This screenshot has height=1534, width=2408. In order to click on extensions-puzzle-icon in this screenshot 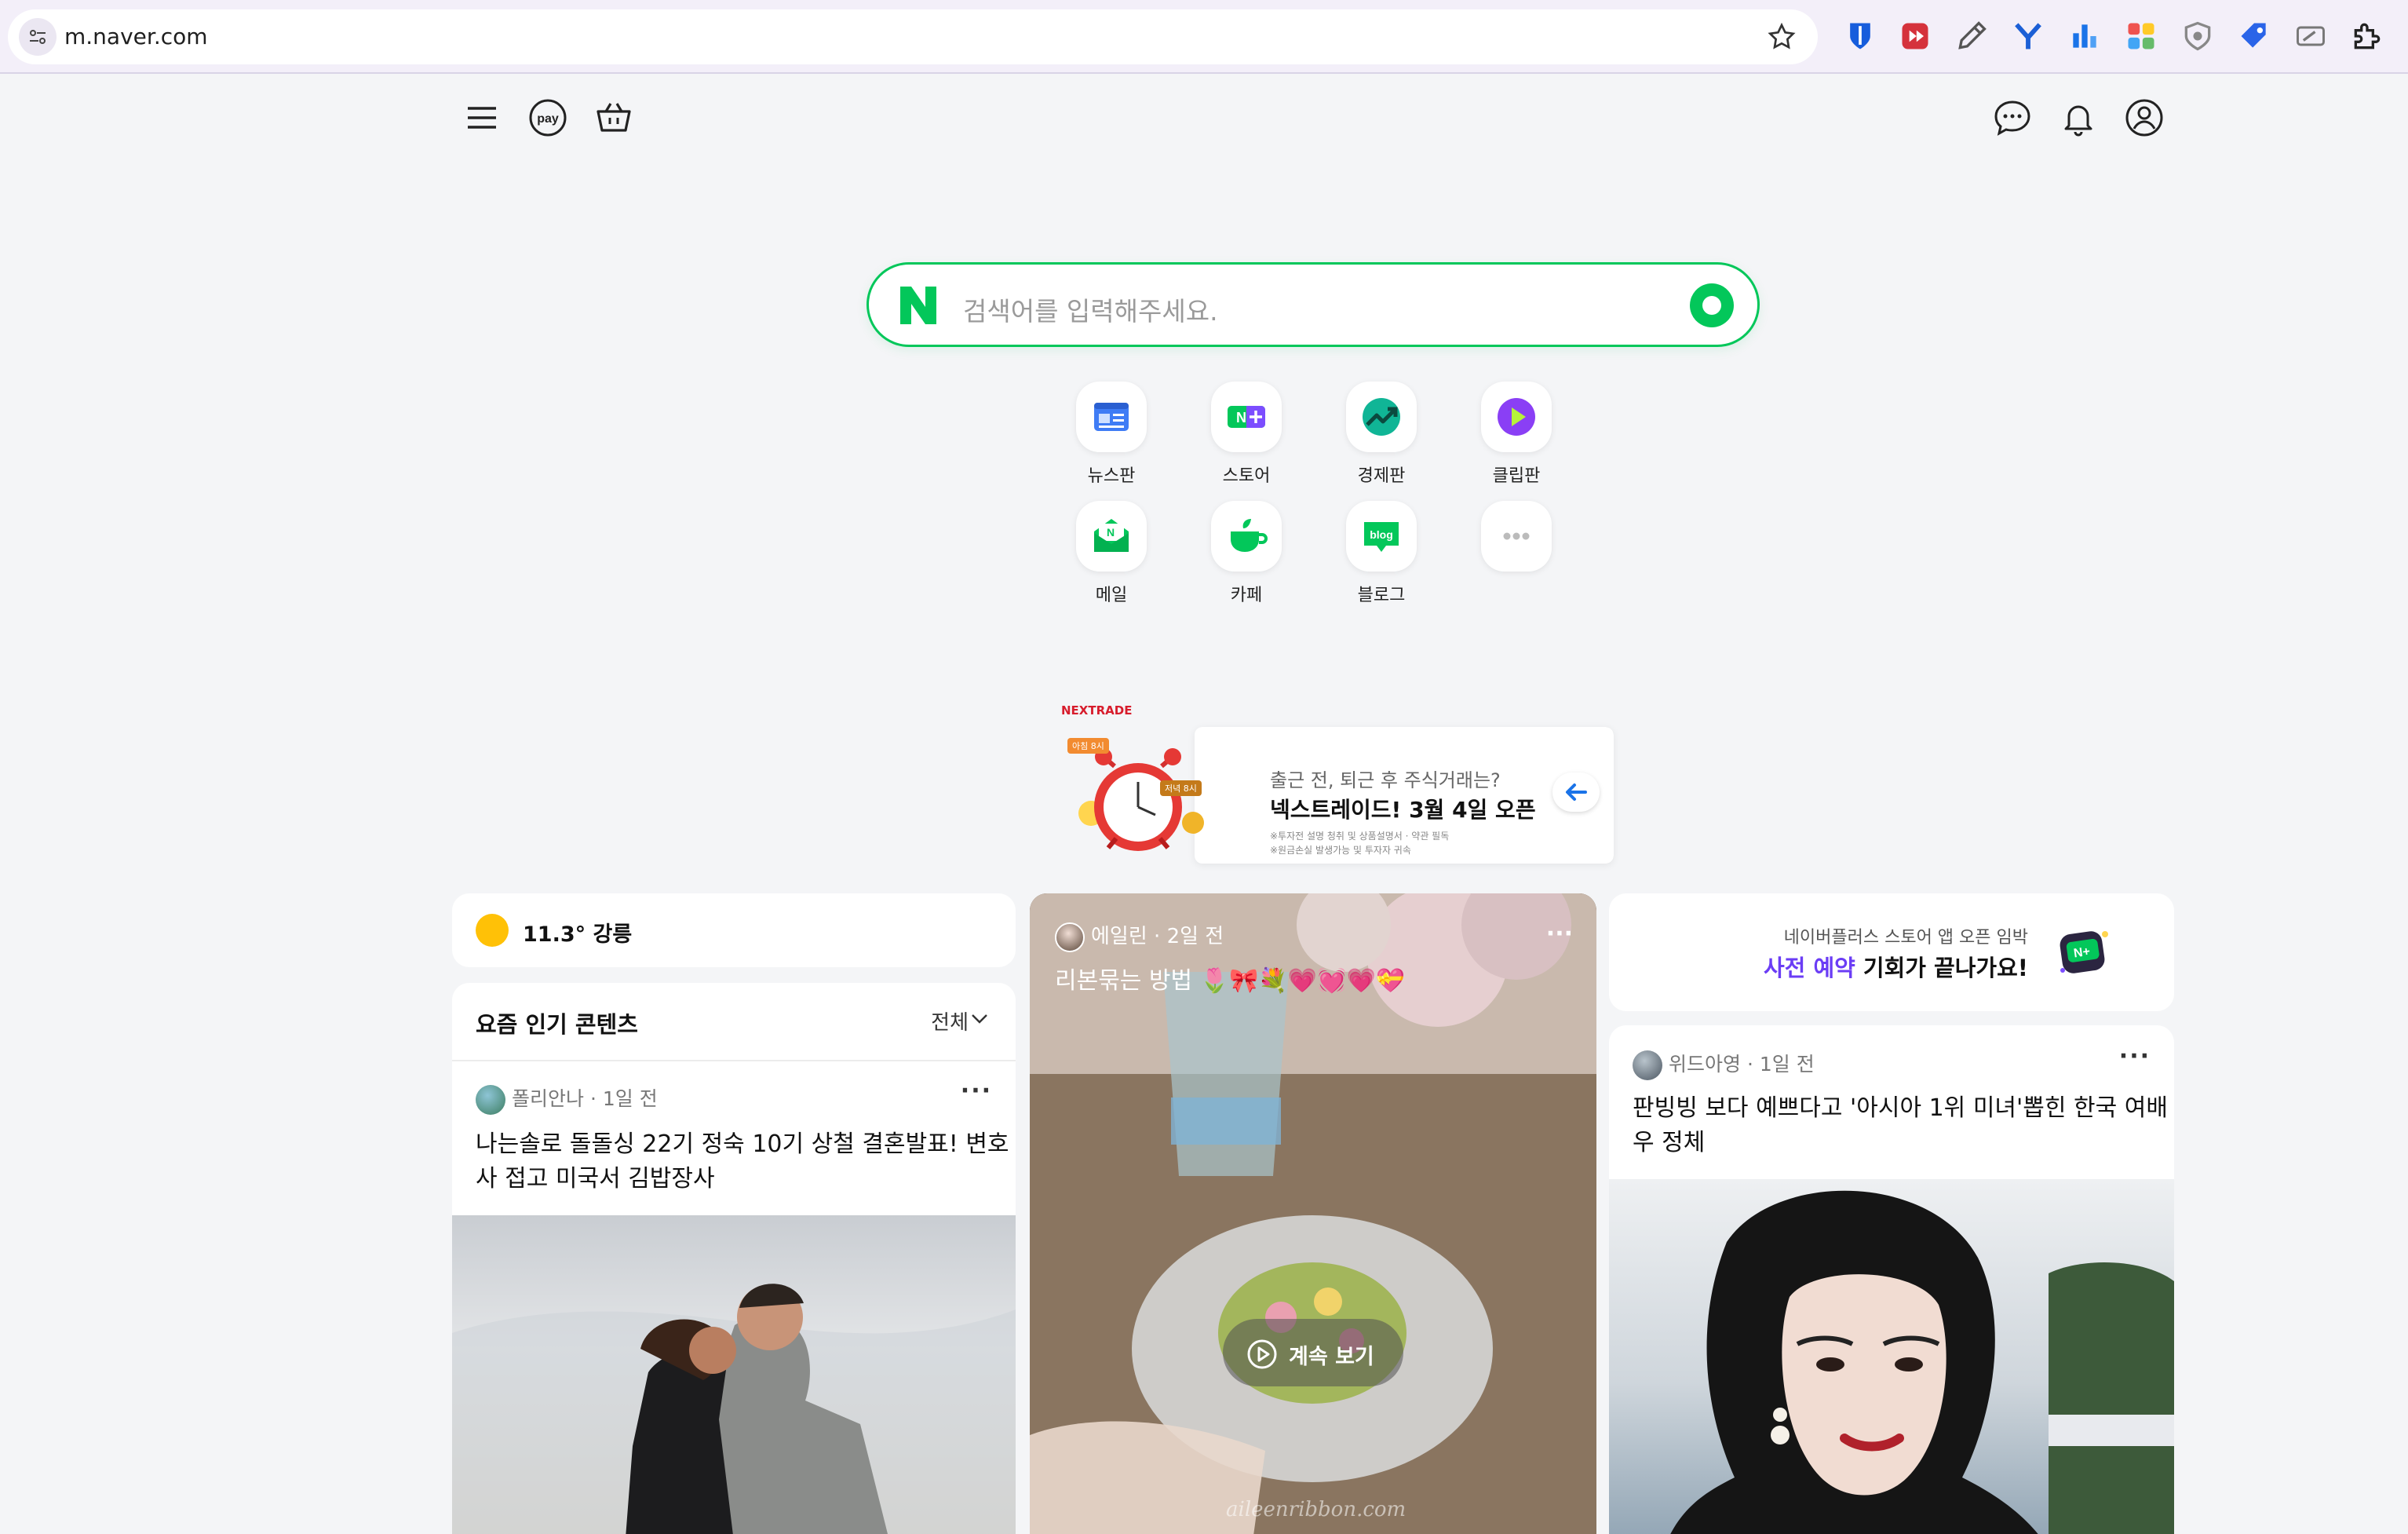, I will do `click(2367, 36)`.